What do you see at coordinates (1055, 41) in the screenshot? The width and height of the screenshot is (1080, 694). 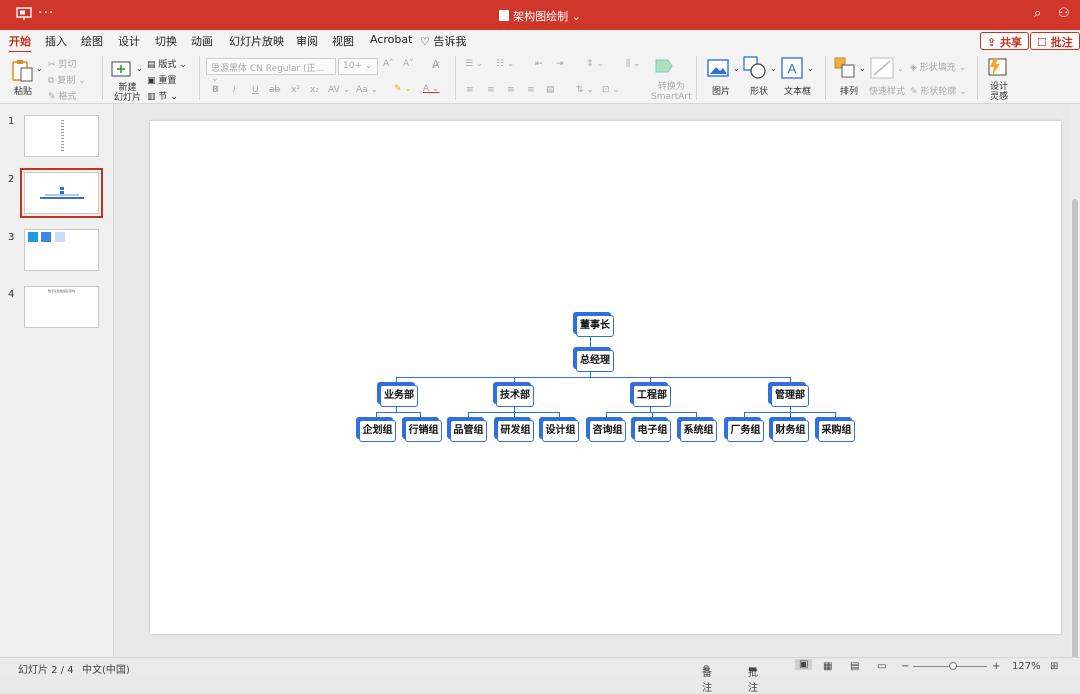 I see `comments-button: ☐ 批注` at bounding box center [1055, 41].